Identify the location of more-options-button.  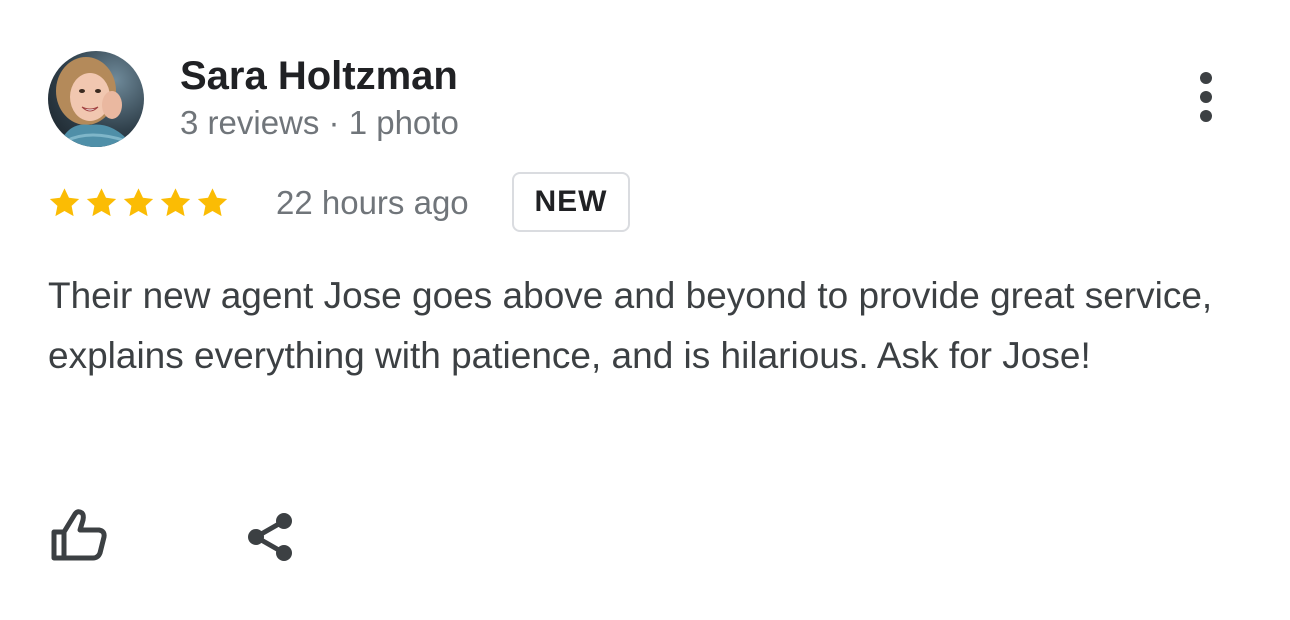
(1206, 98).